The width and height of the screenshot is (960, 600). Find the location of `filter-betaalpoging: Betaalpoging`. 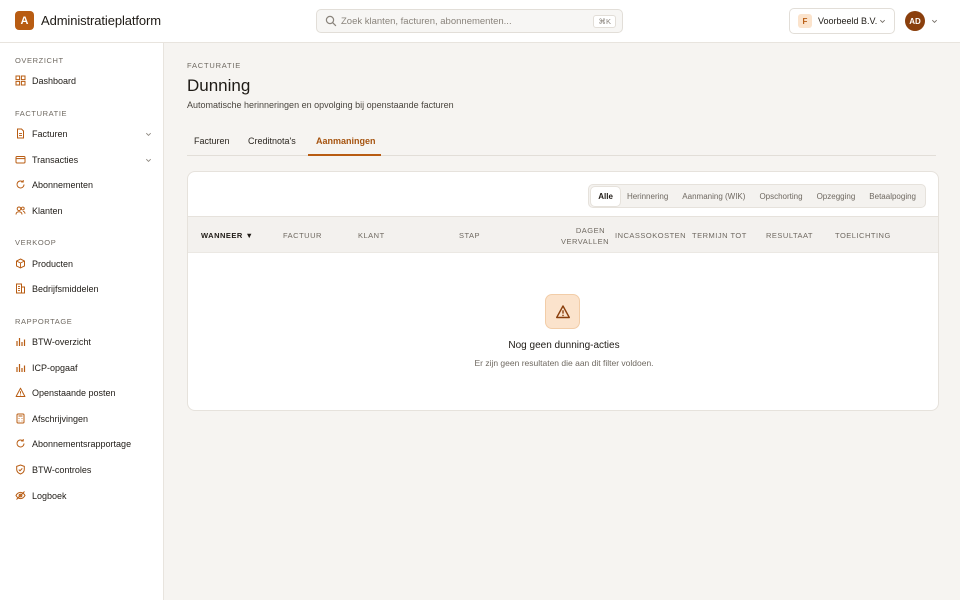

filter-betaalpoging: Betaalpoging is located at coordinates (892, 196).